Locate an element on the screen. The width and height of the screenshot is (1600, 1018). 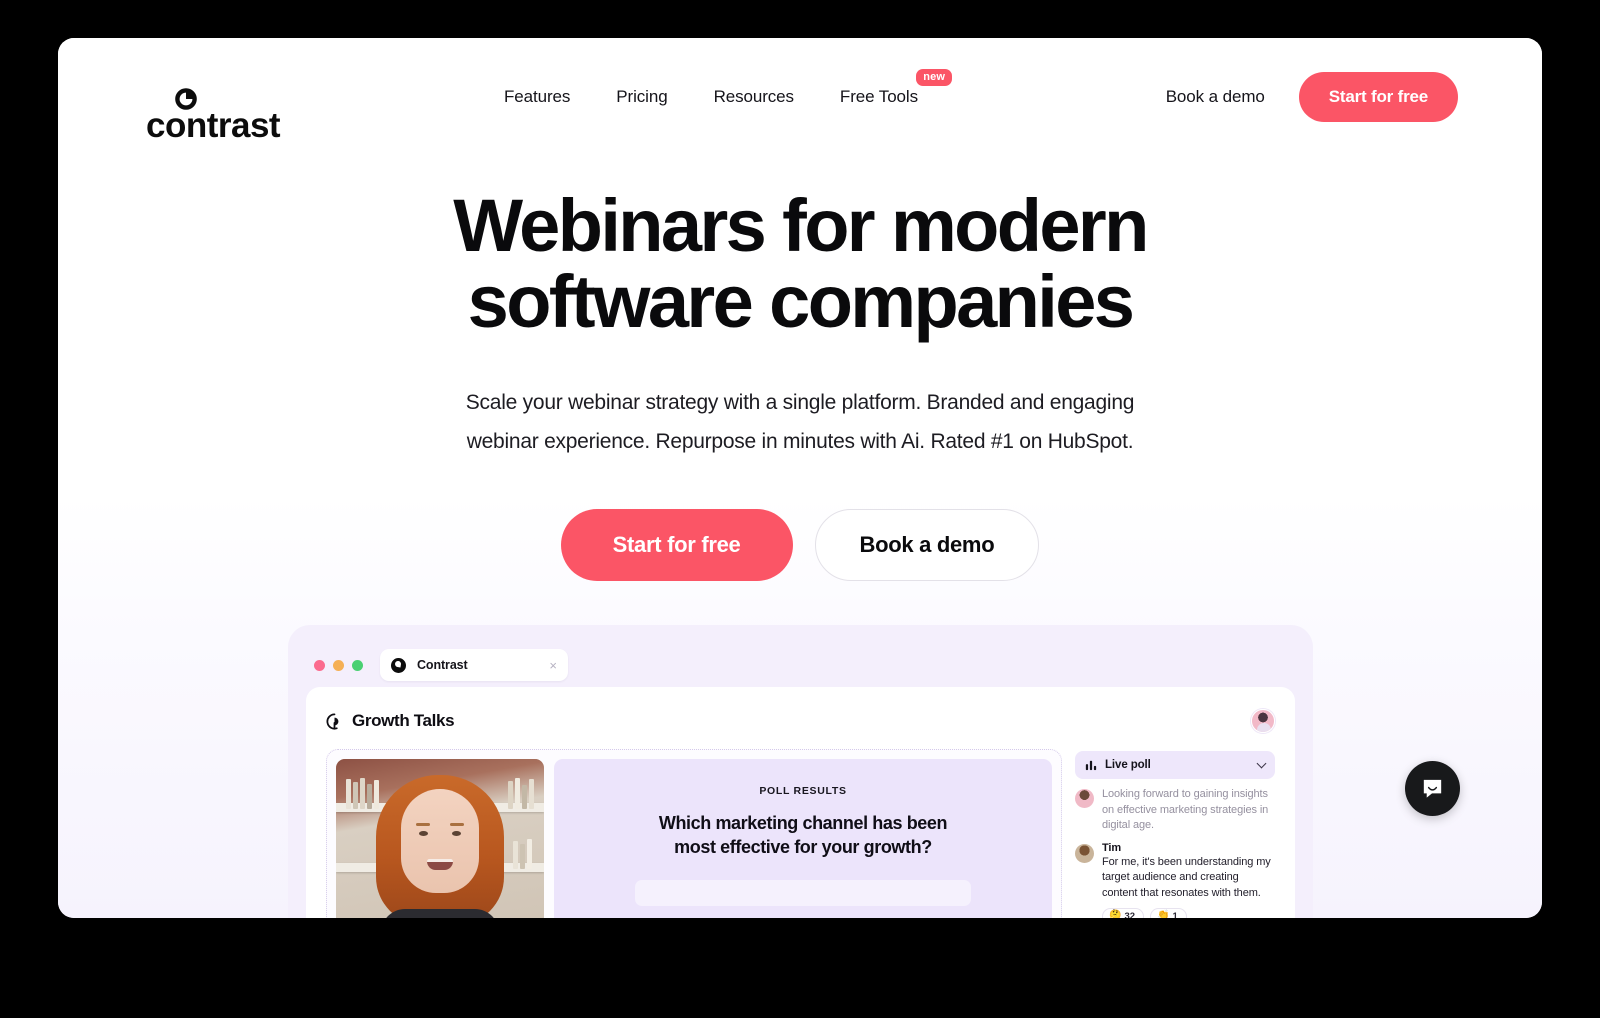
reaction-pill-thinking: 🤔 32 is located at coordinates (1123, 912).